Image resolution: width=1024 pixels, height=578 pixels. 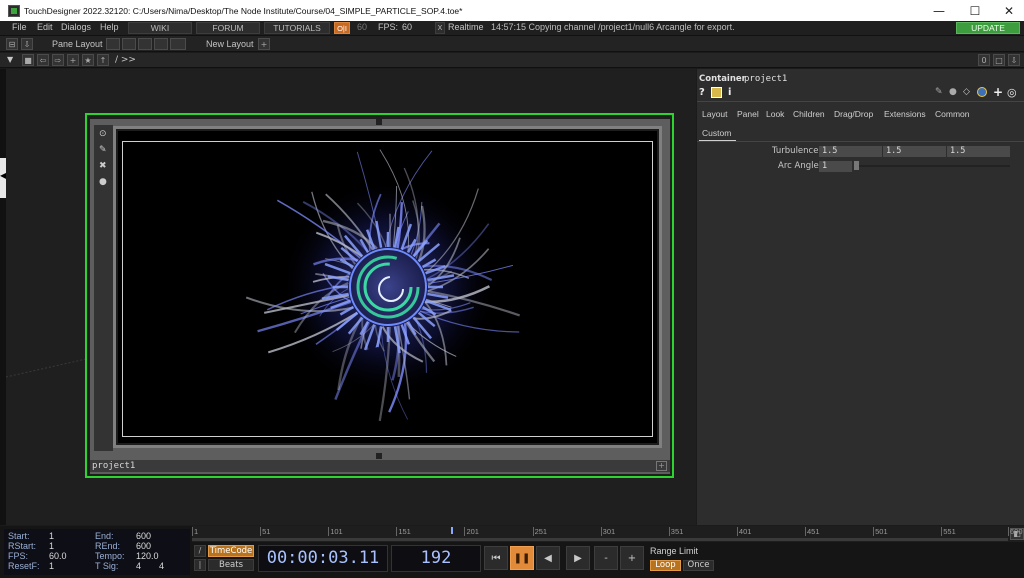 I want to click on close-button: ✕, so click(x=1008, y=10).